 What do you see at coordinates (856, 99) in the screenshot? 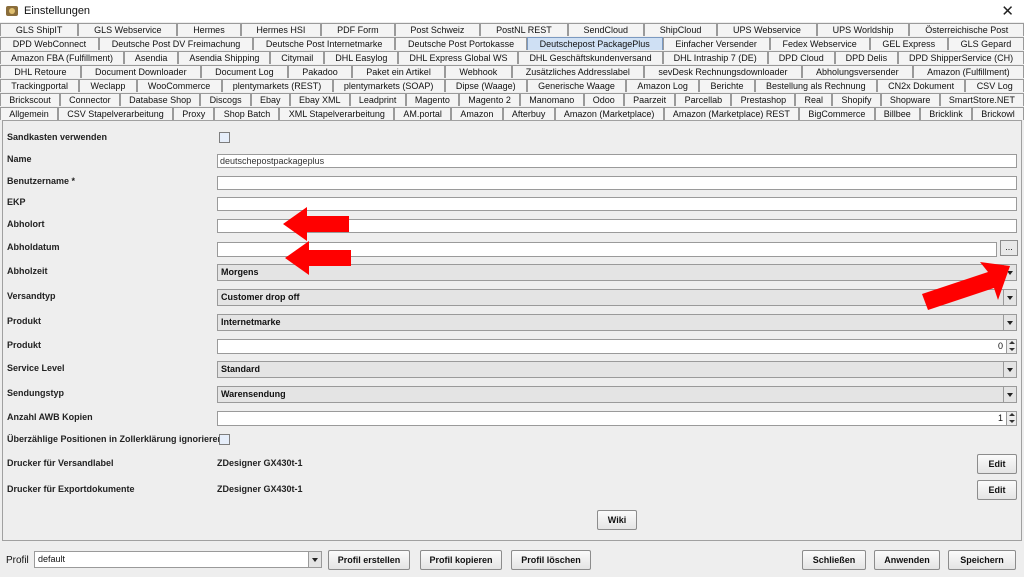
I see `tab-item: Shopify` at bounding box center [856, 99].